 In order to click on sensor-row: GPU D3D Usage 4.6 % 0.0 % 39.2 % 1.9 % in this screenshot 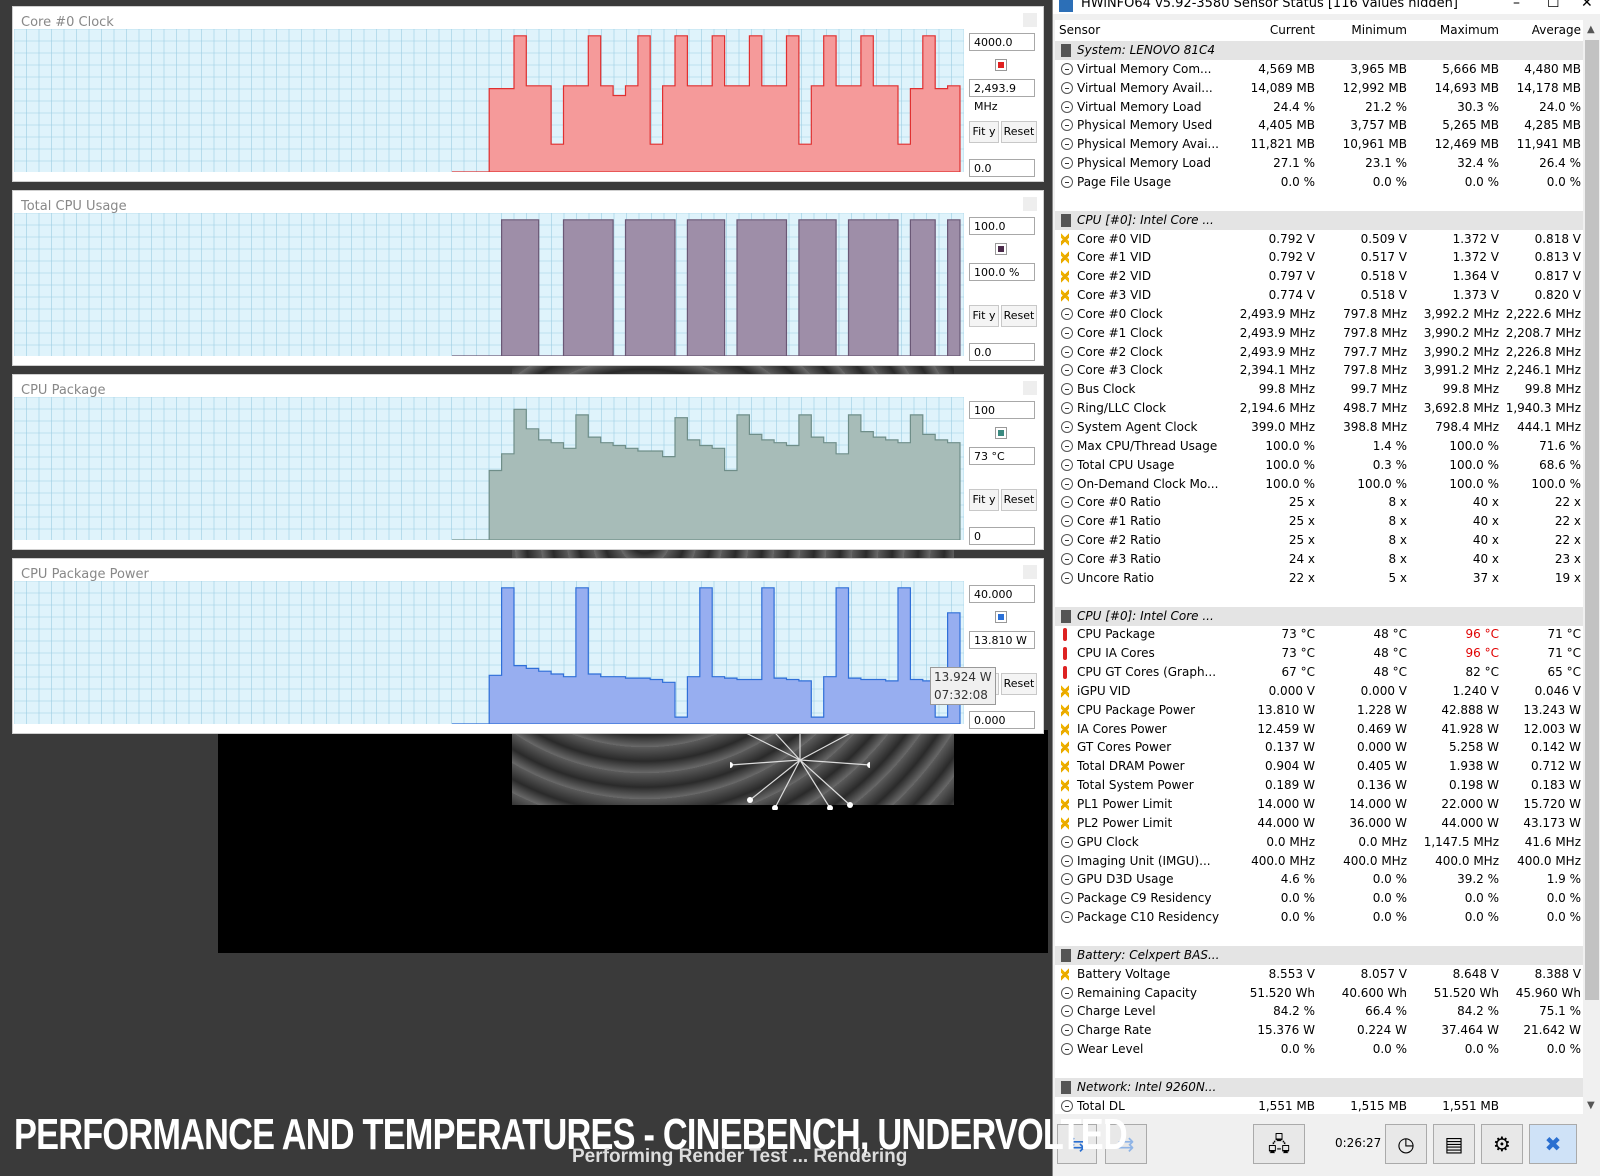, I will do `click(1319, 879)`.